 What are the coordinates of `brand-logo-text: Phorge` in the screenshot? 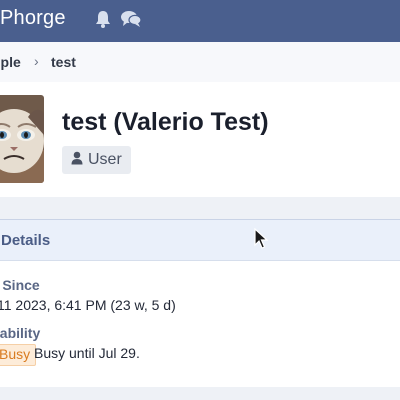 It's located at (33, 18).